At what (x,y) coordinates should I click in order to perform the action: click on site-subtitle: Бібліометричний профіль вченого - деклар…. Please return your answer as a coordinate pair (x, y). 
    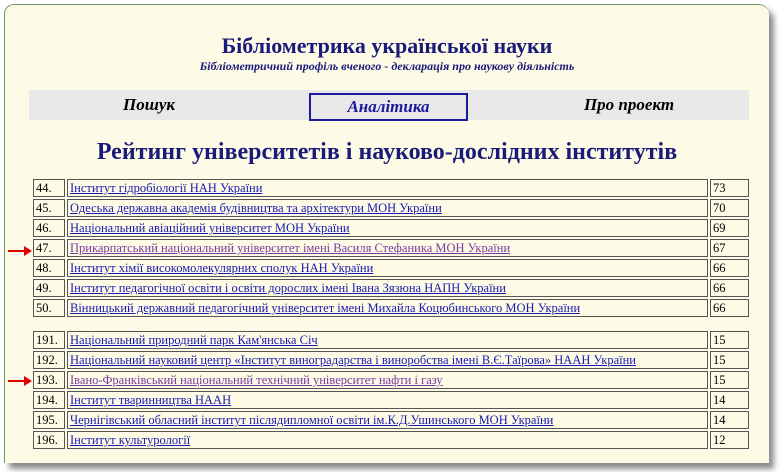
    Looking at the image, I should click on (387, 66).